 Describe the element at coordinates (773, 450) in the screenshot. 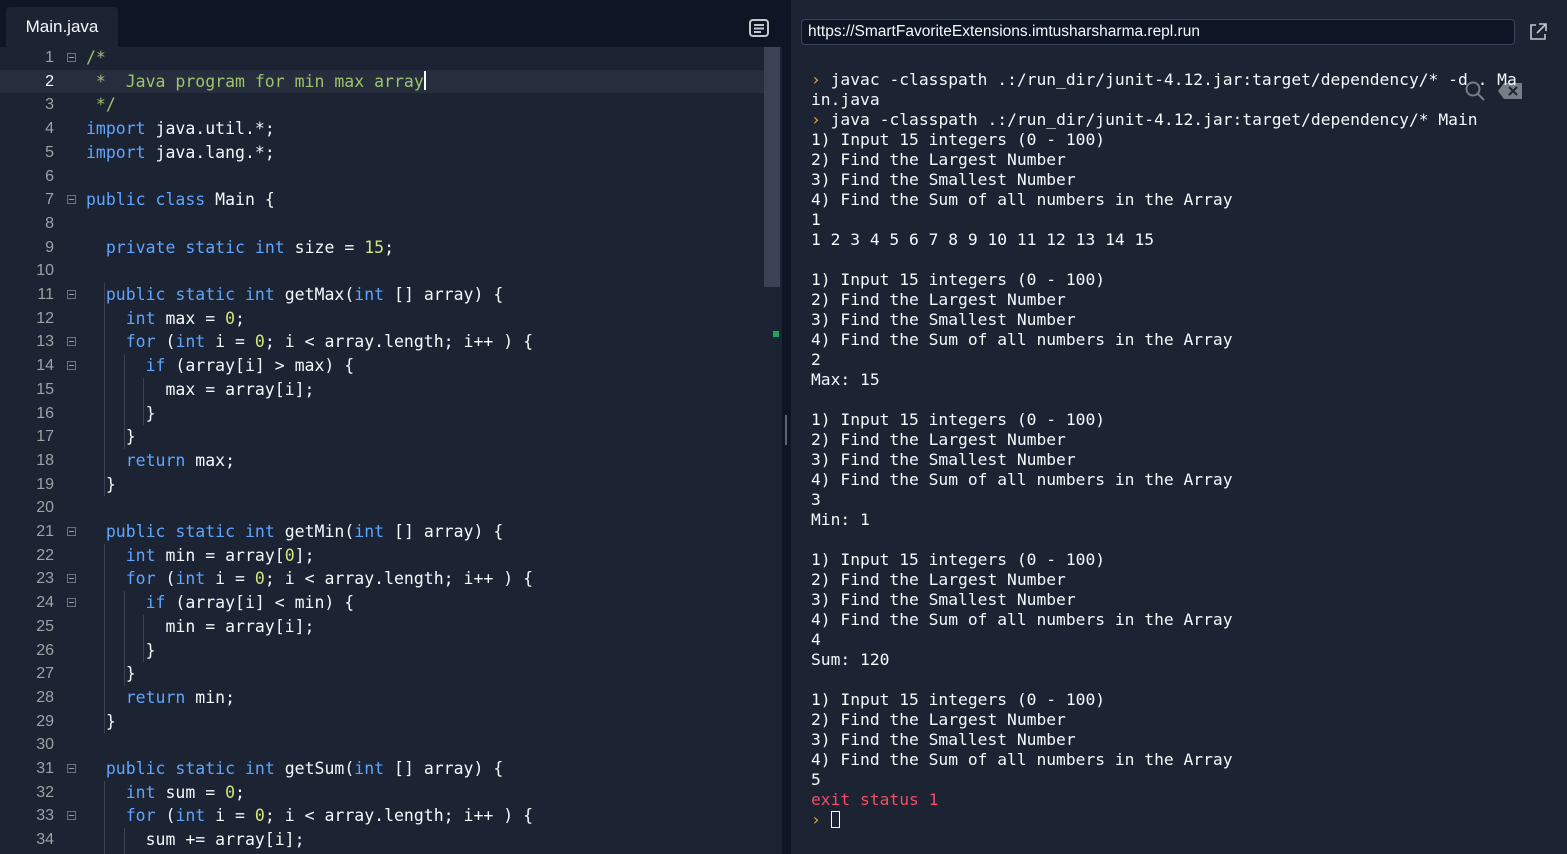

I see `editor-scrollbar` at that location.